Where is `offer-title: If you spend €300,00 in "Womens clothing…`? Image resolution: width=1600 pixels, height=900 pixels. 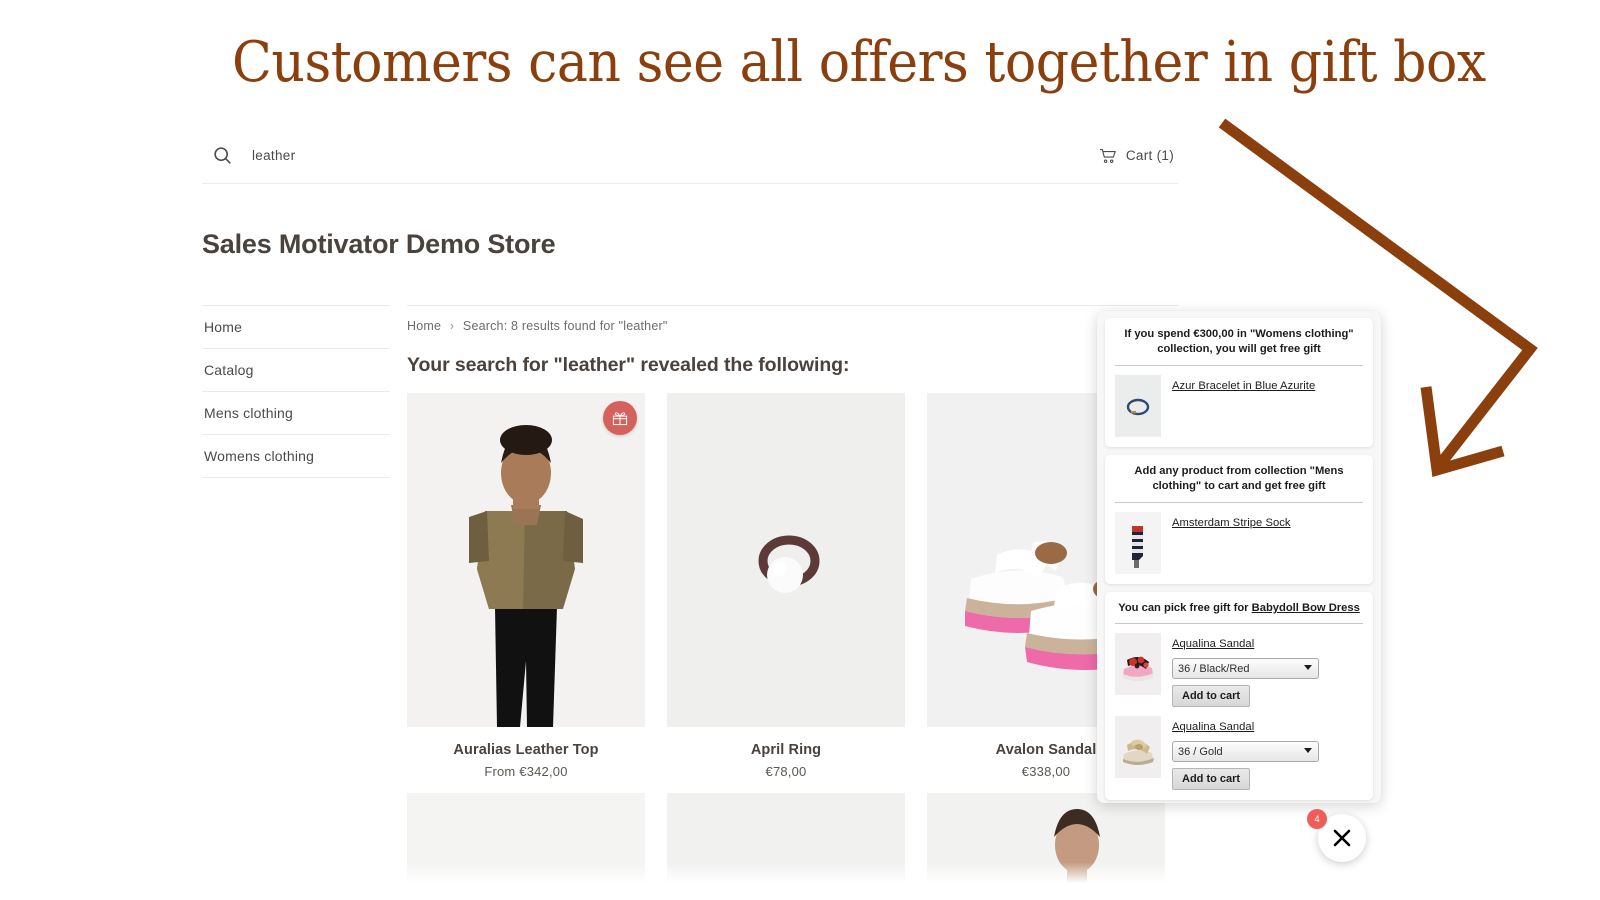 offer-title: If you spend €300,00 in "Womens clothing… is located at coordinates (1239, 346).